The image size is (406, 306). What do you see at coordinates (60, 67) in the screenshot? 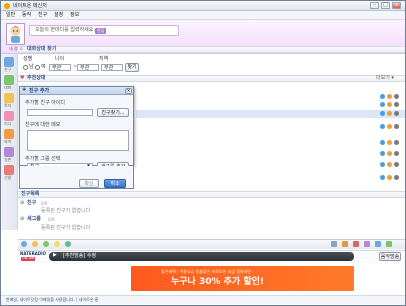
I see `age-from-select: 무관` at bounding box center [60, 67].